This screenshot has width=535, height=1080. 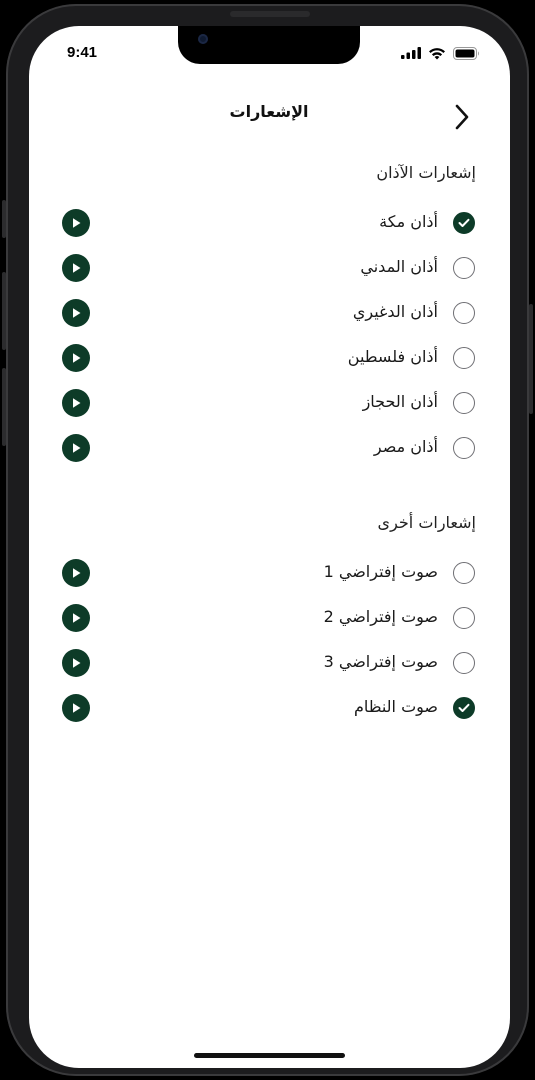 What do you see at coordinates (4, 311) in the screenshot?
I see `volume-up-button` at bounding box center [4, 311].